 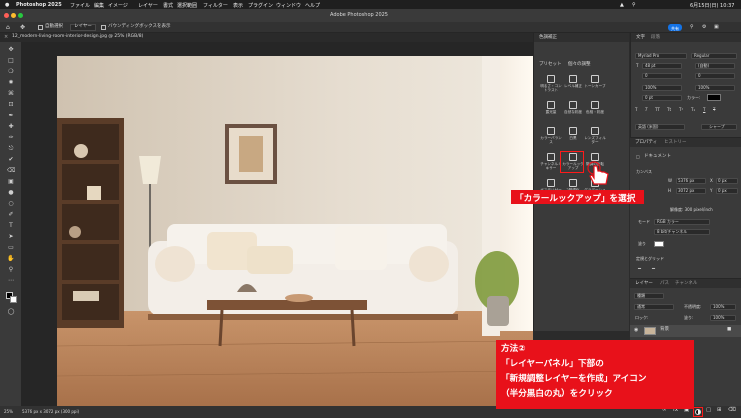 I want to click on eyedropper-tool-icon: ✒, so click(x=11, y=116).